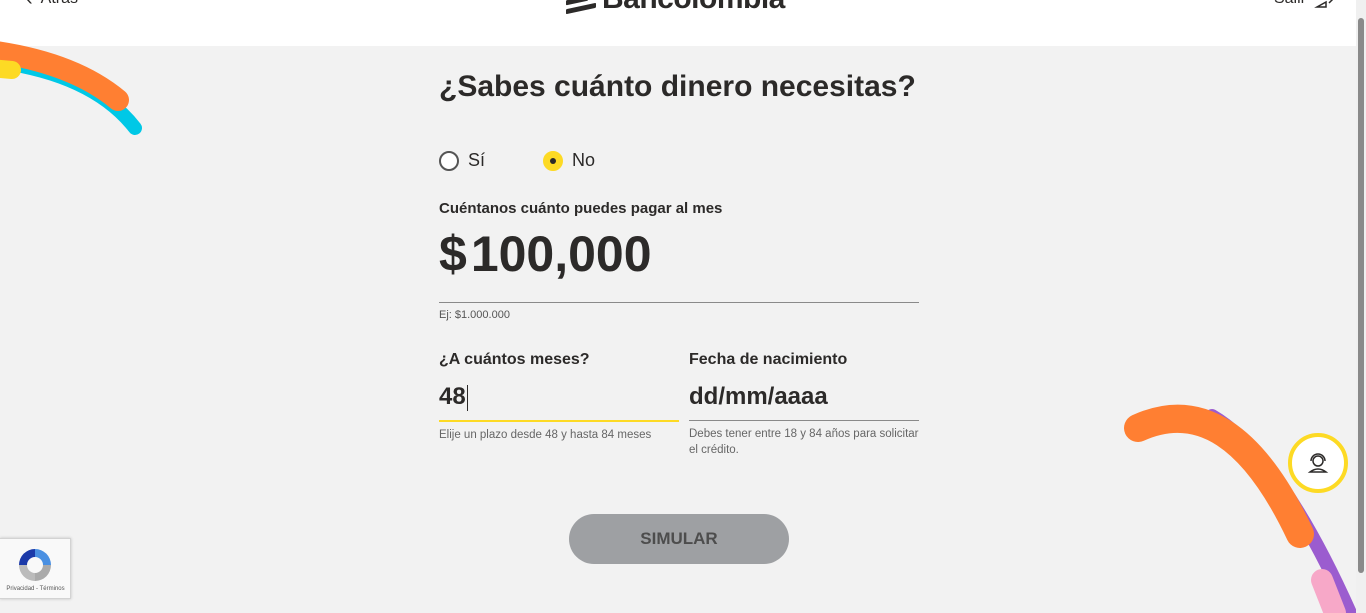  I want to click on brand-name: Bancolombia, so click(693, 8).